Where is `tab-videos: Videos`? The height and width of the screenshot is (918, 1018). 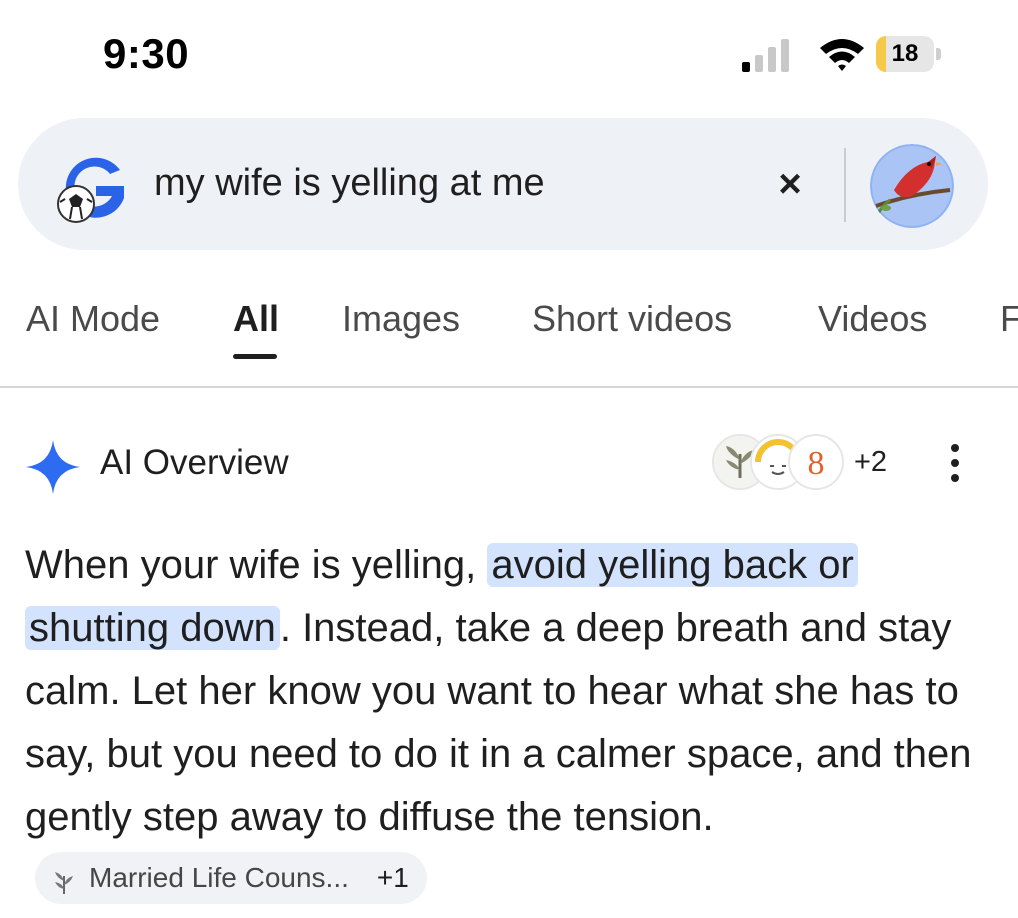
tab-videos: Videos is located at coordinates (872, 319).